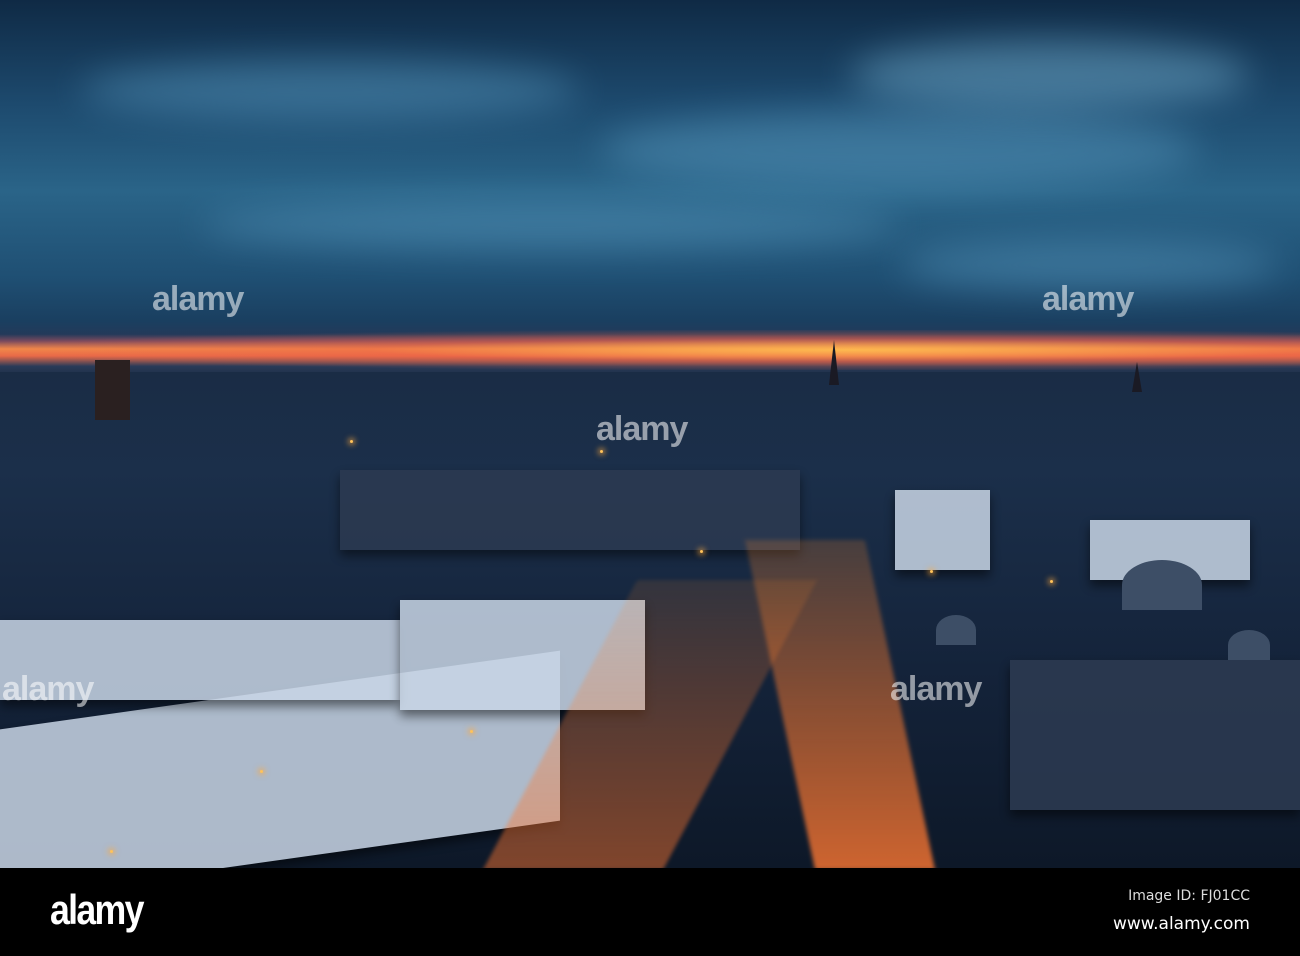 Image resolution: width=1300 pixels, height=956 pixels. What do you see at coordinates (1189, 896) in the screenshot?
I see `image-id: Image ID: FJ01CC` at bounding box center [1189, 896].